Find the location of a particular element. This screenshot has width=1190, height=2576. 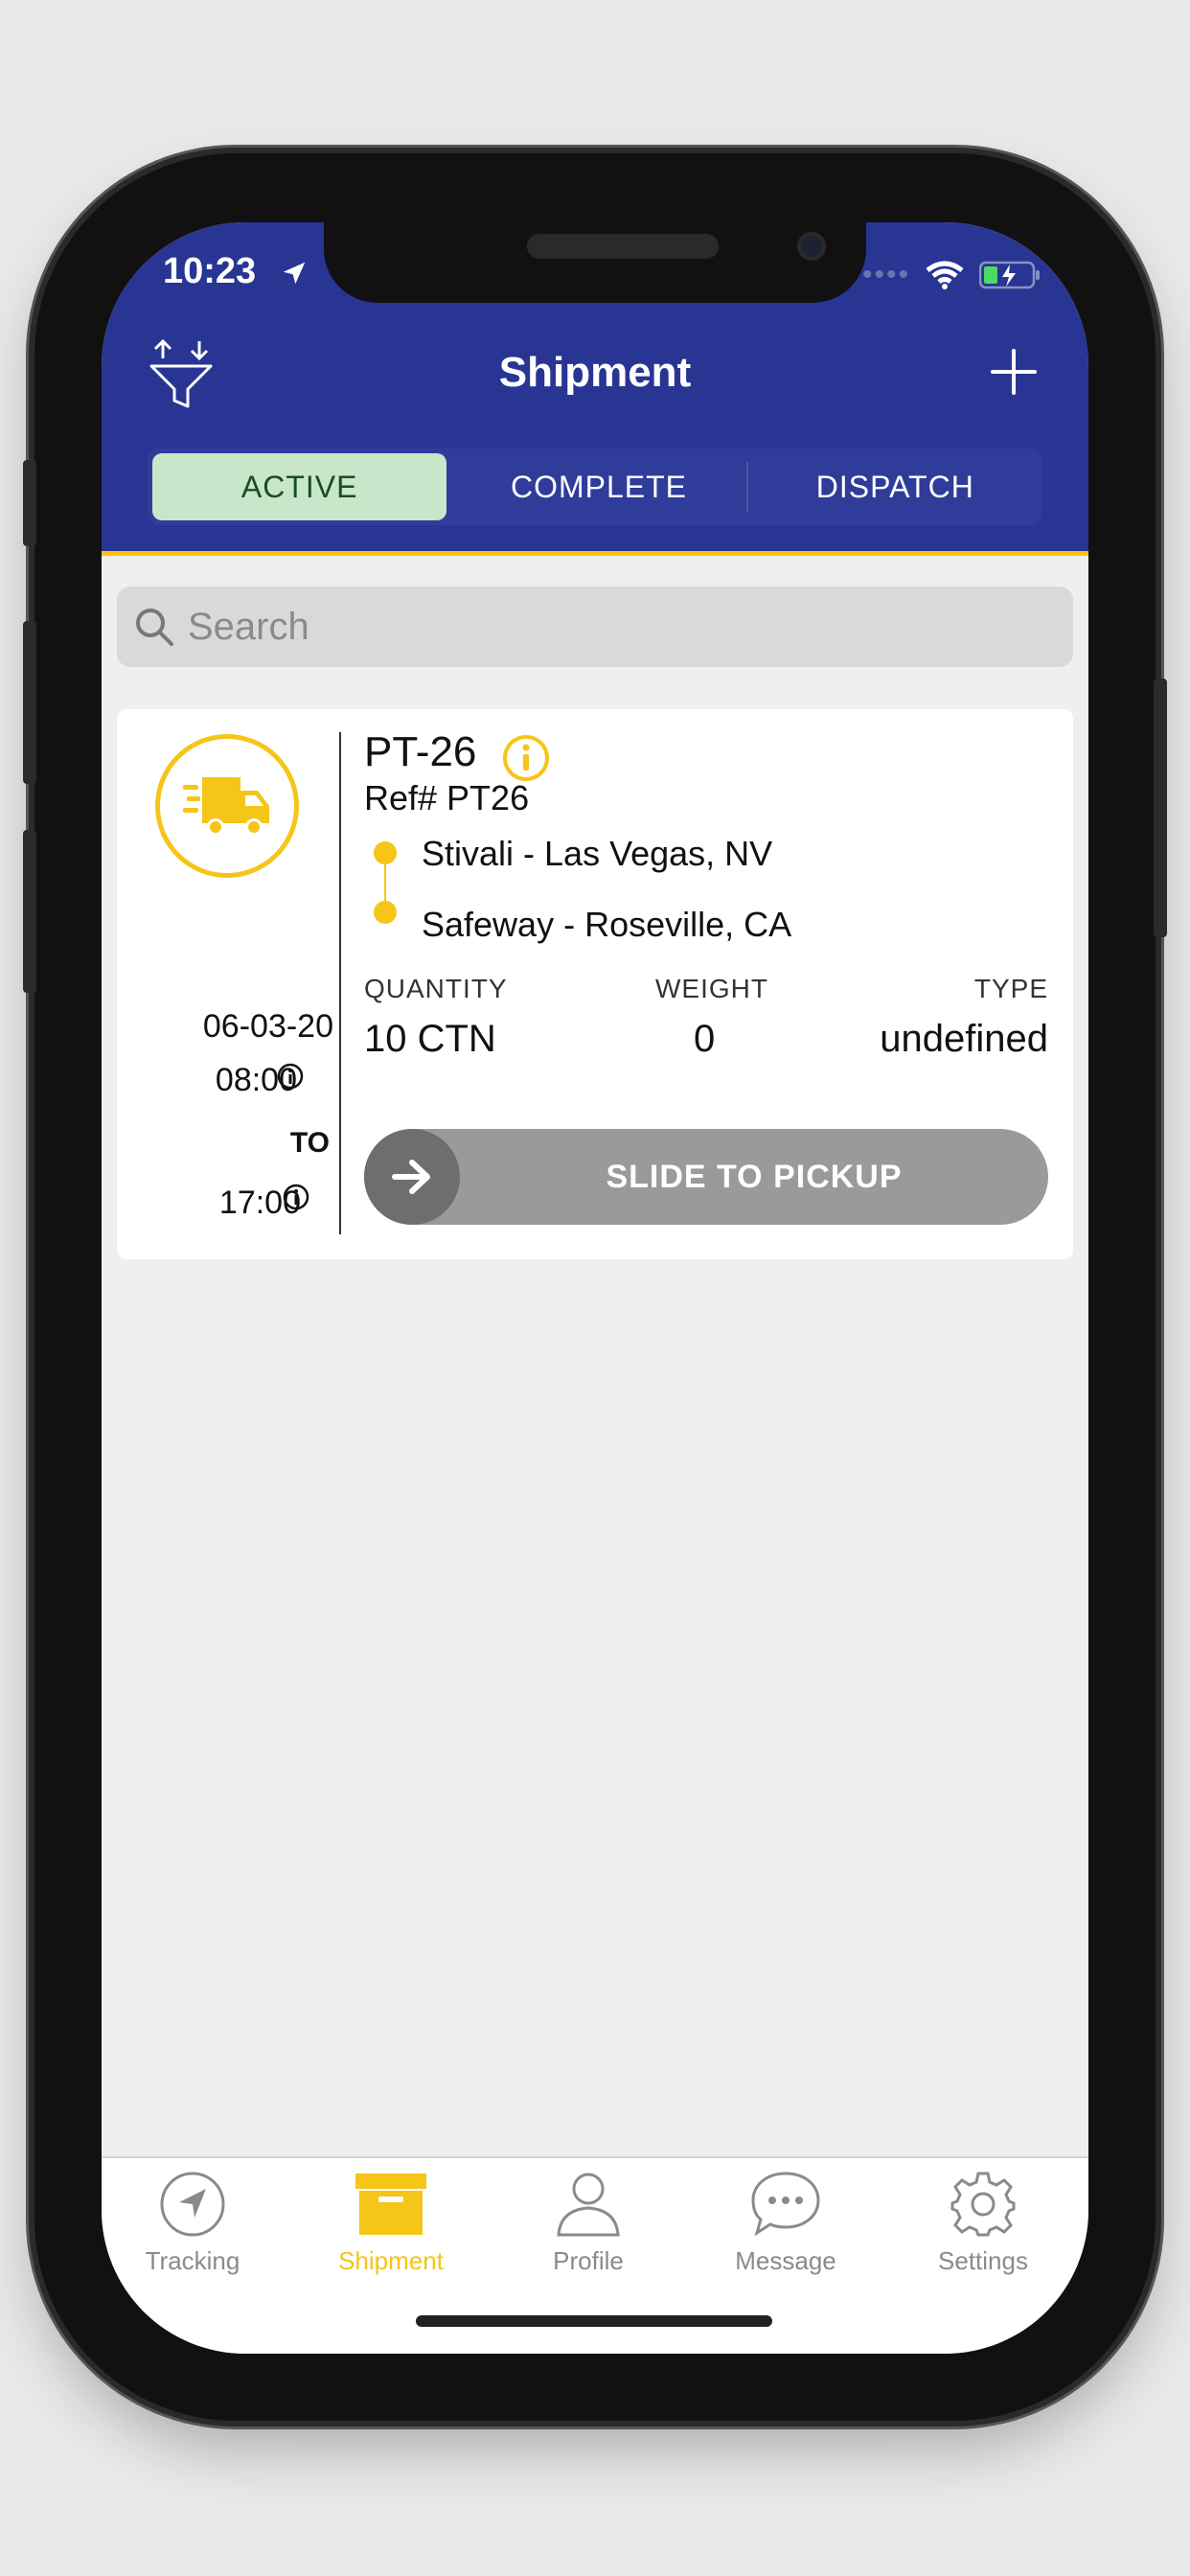

delivery-truck-icon is located at coordinates (226, 806).